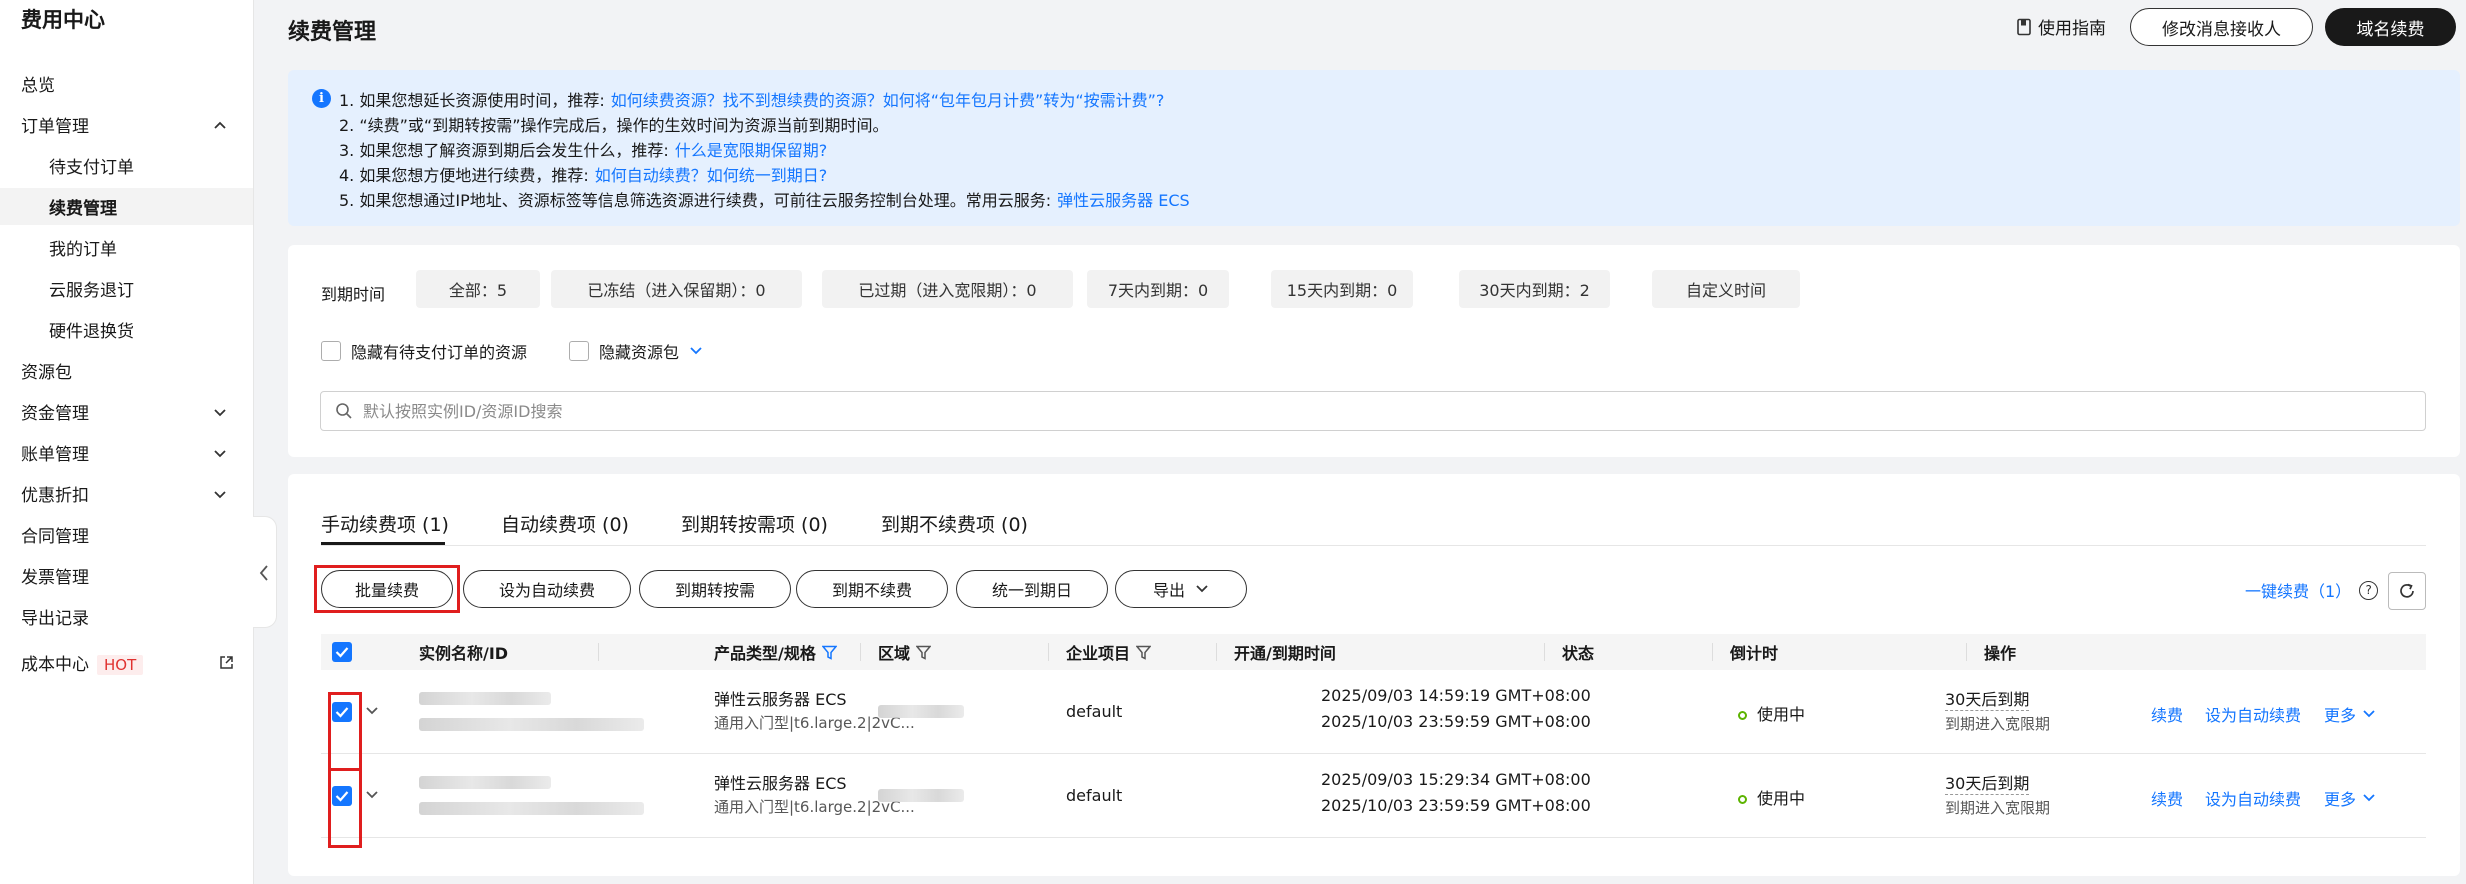 Image resolution: width=2466 pixels, height=884 pixels. What do you see at coordinates (1313, 411) in the screenshot?
I see `search-input` at bounding box center [1313, 411].